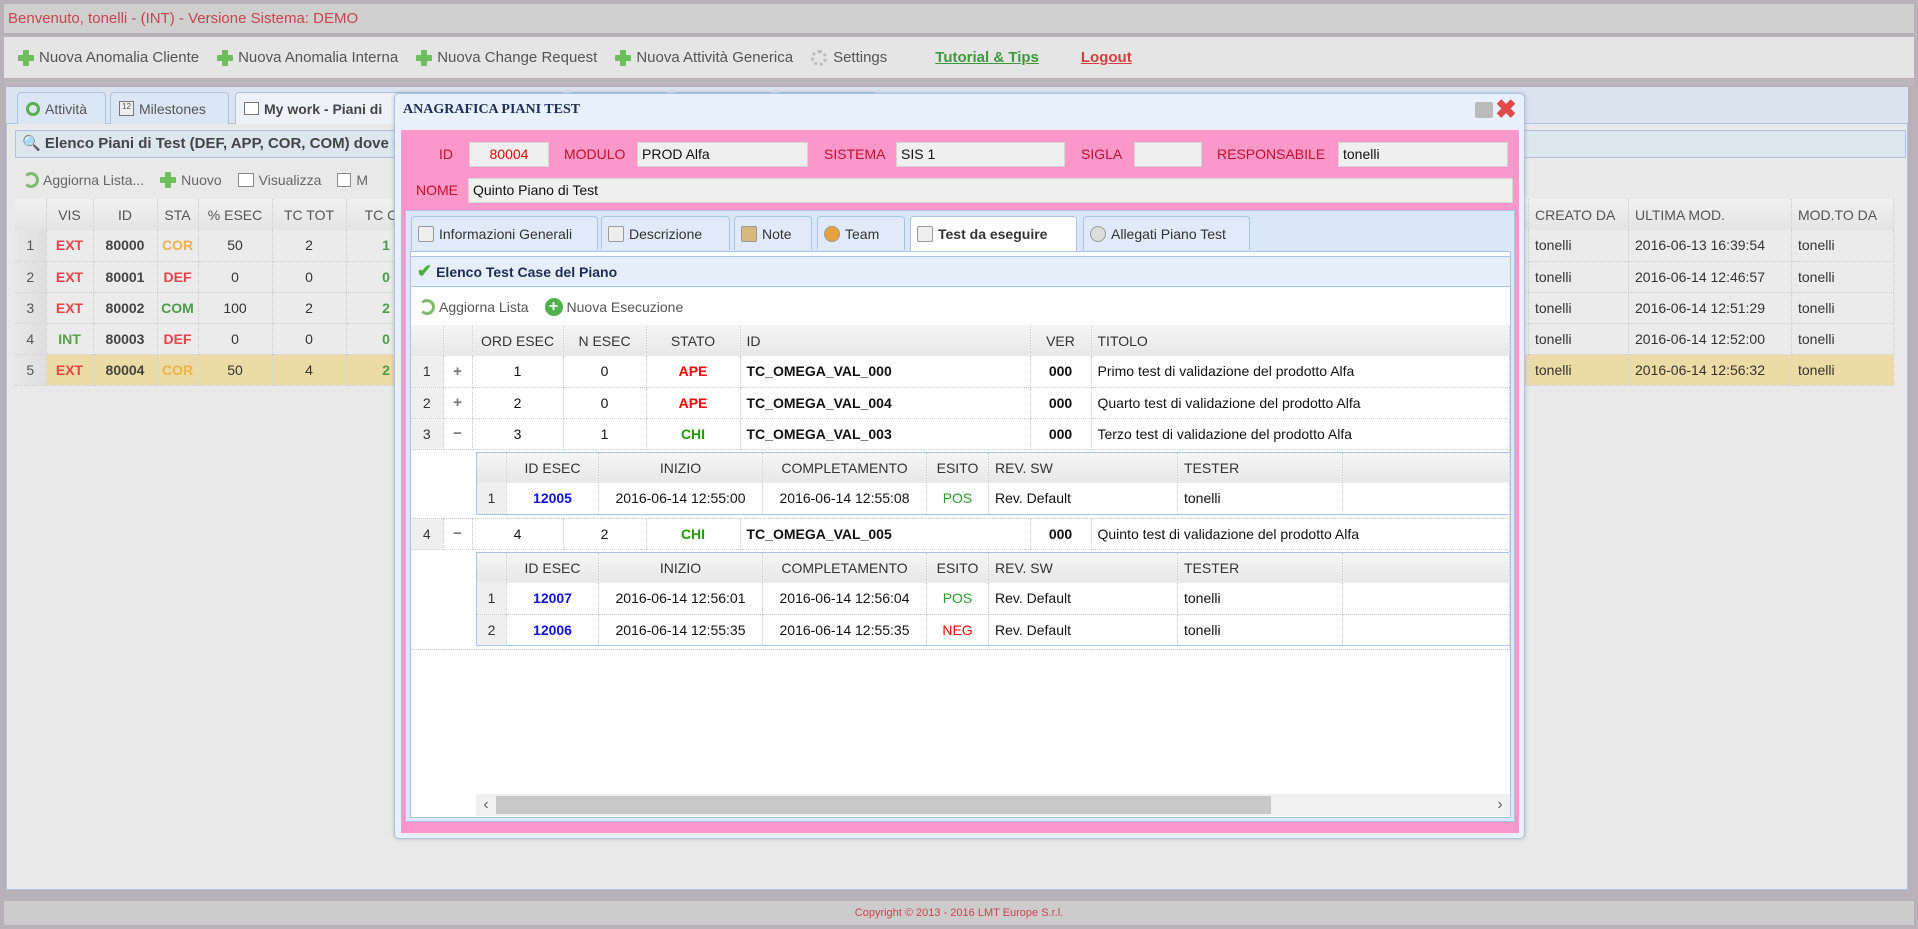 The width and height of the screenshot is (1918, 929). Describe the element at coordinates (722, 154) in the screenshot. I see `modulo-field: PROD Alfa` at that location.